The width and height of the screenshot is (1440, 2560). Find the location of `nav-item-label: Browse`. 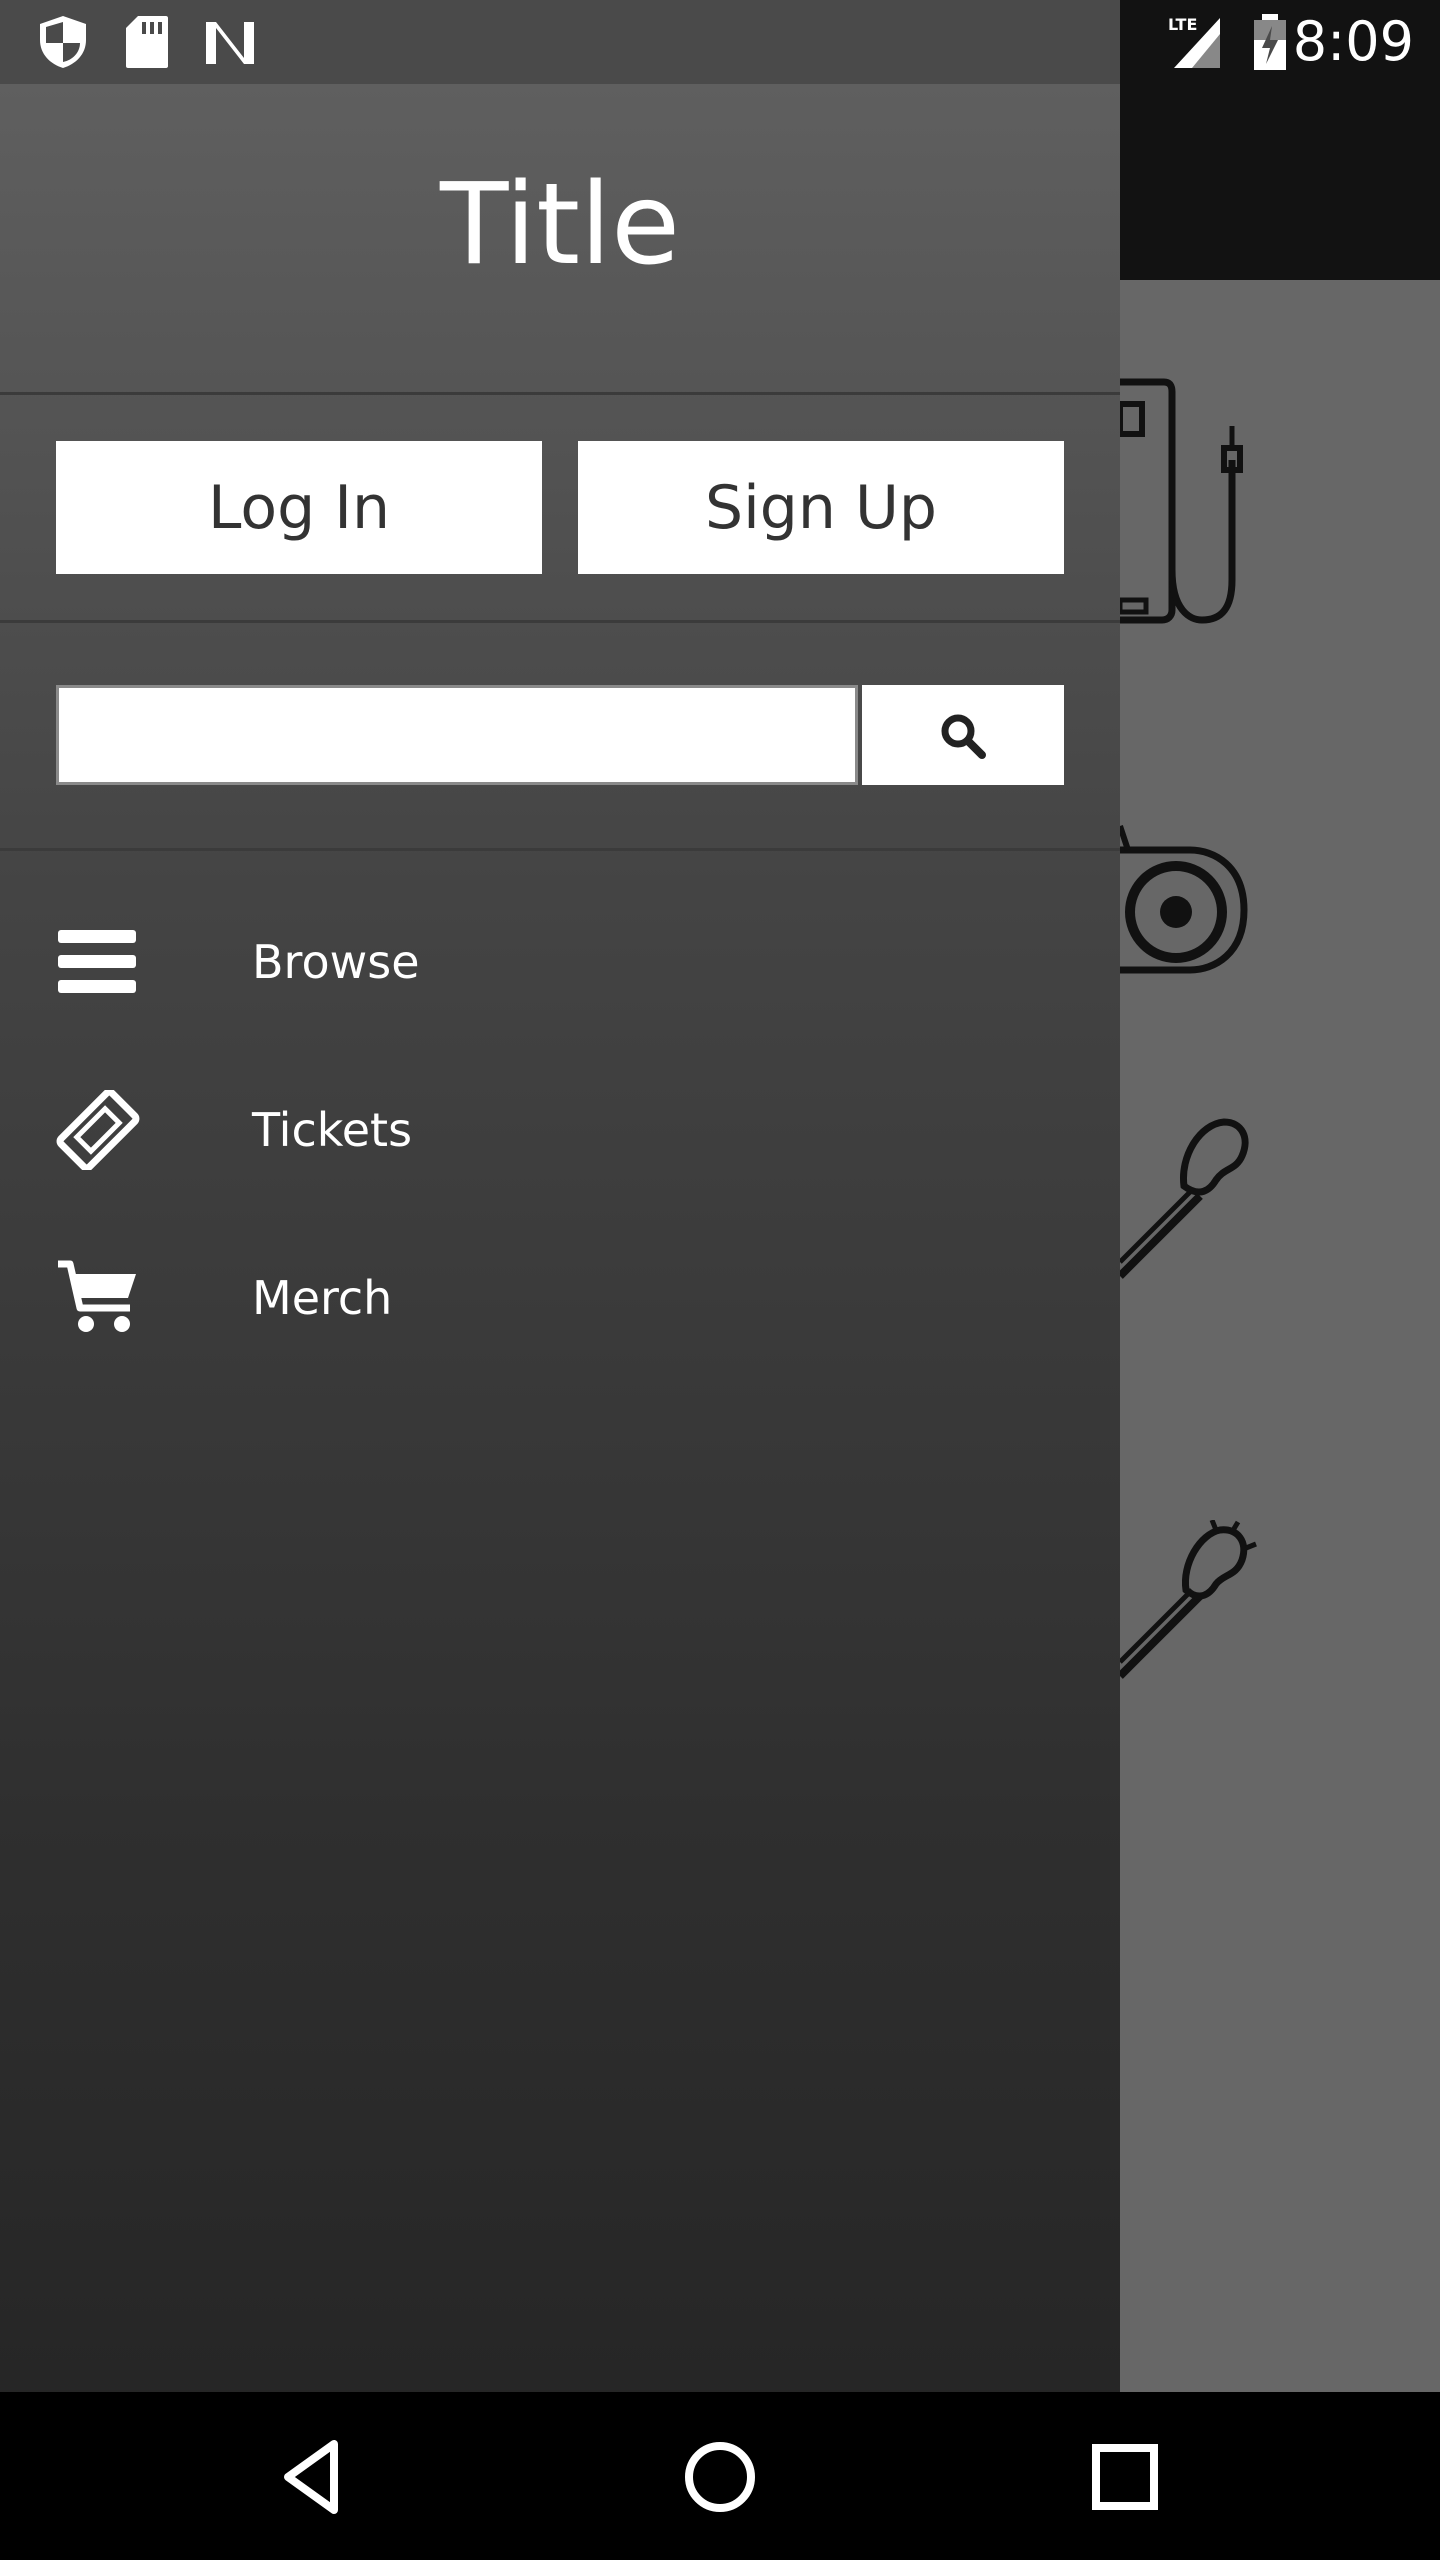

nav-item-label: Browse is located at coordinates (336, 962).